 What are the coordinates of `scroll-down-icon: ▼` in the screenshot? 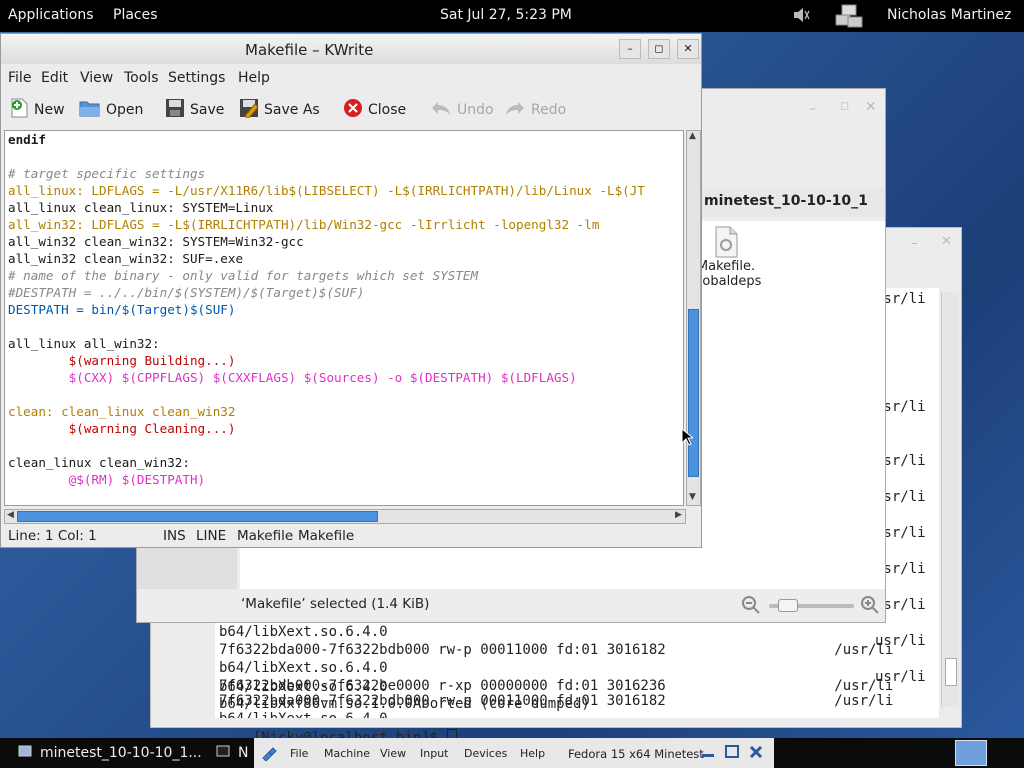 It's located at (692, 497).